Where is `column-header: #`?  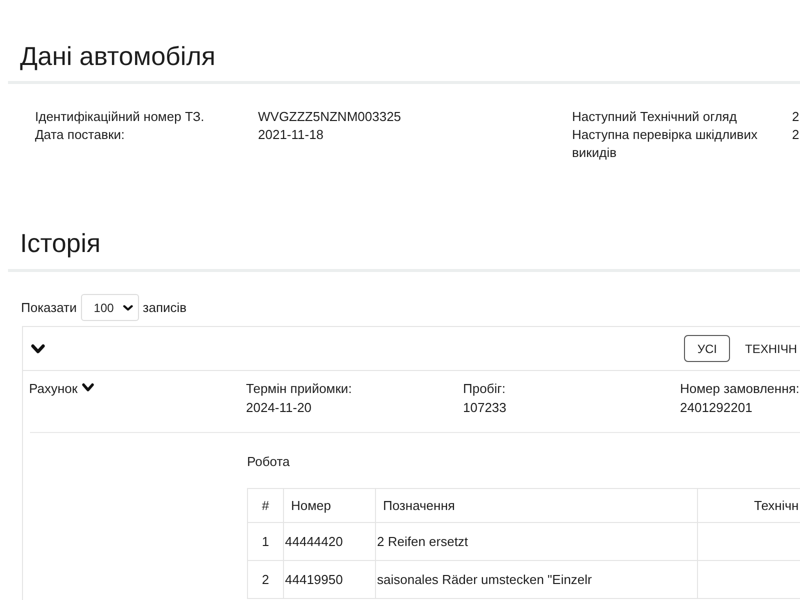
column-header: # is located at coordinates (266, 505).